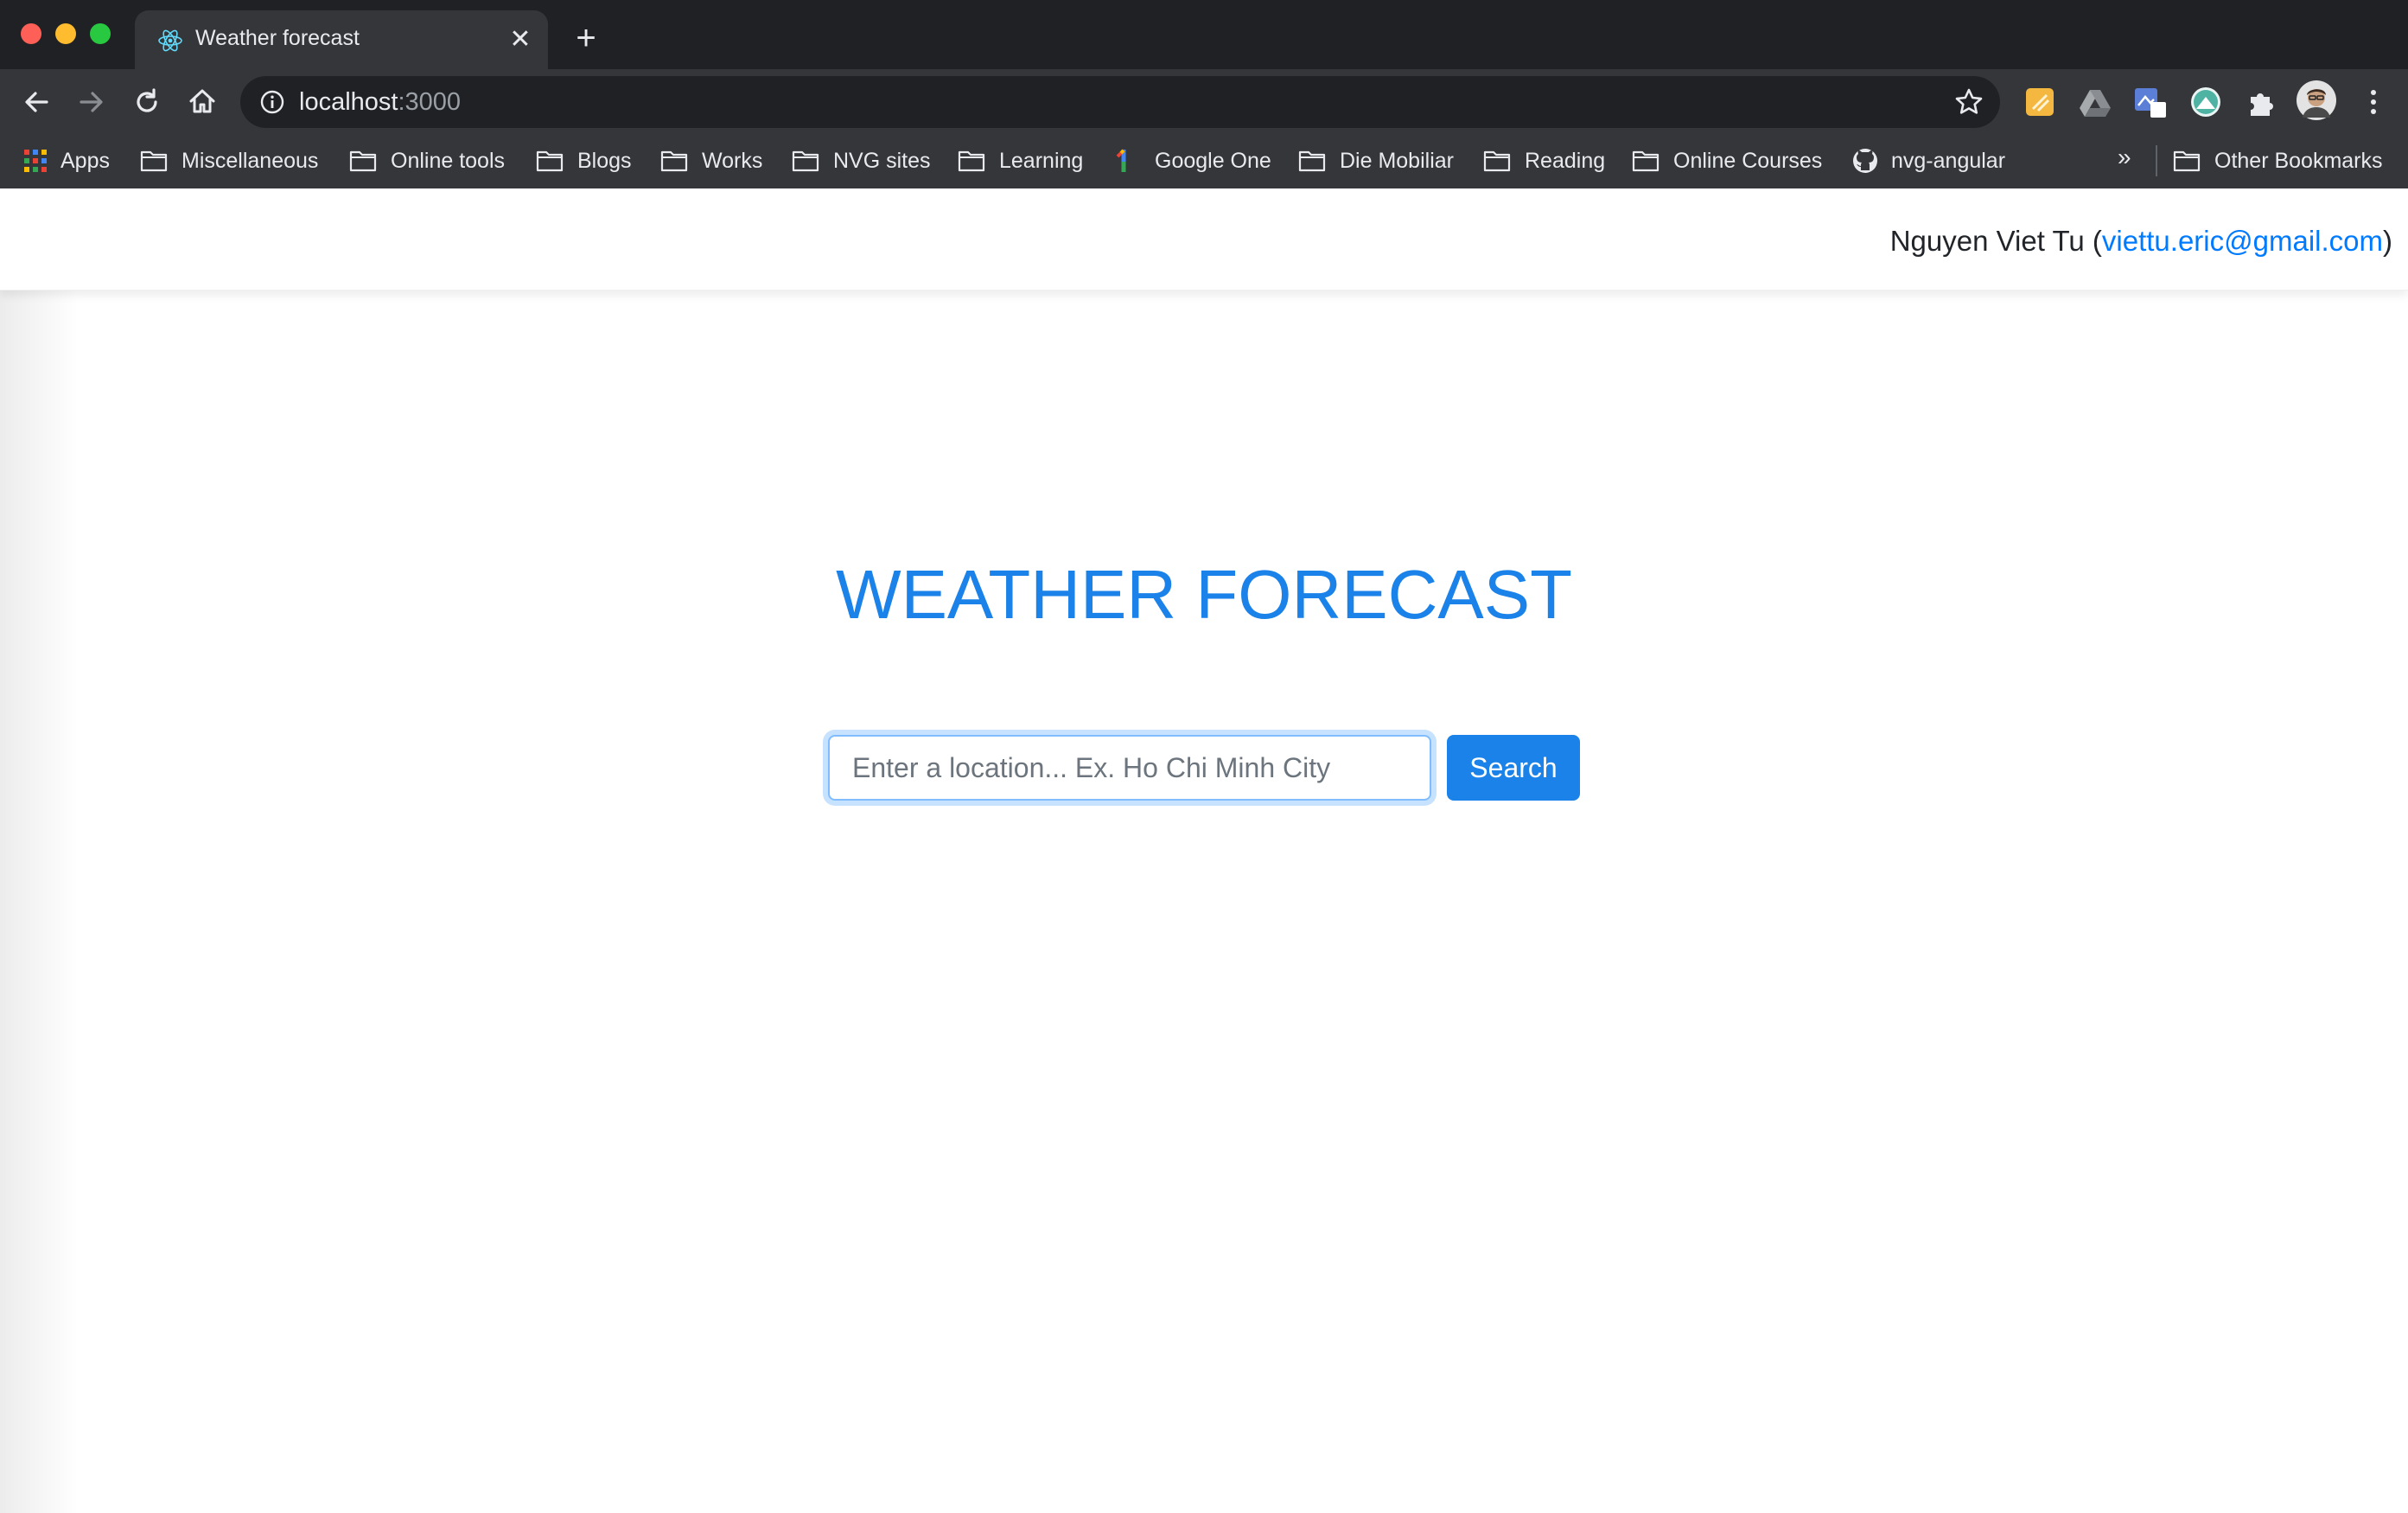 This screenshot has width=2408, height=1513. What do you see at coordinates (2387, 241) in the screenshot?
I see `author-suffix: )` at bounding box center [2387, 241].